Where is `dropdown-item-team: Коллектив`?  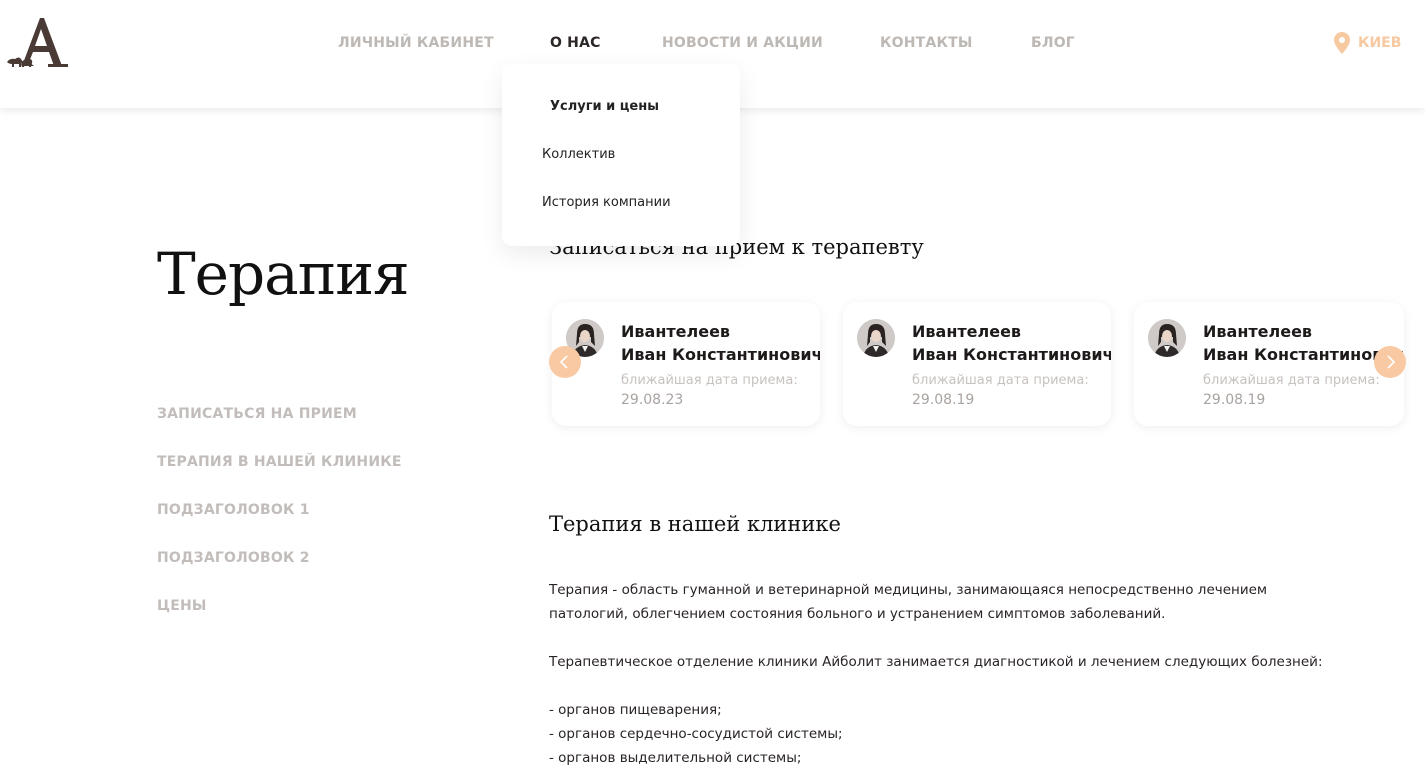 dropdown-item-team: Коллектив is located at coordinates (578, 154).